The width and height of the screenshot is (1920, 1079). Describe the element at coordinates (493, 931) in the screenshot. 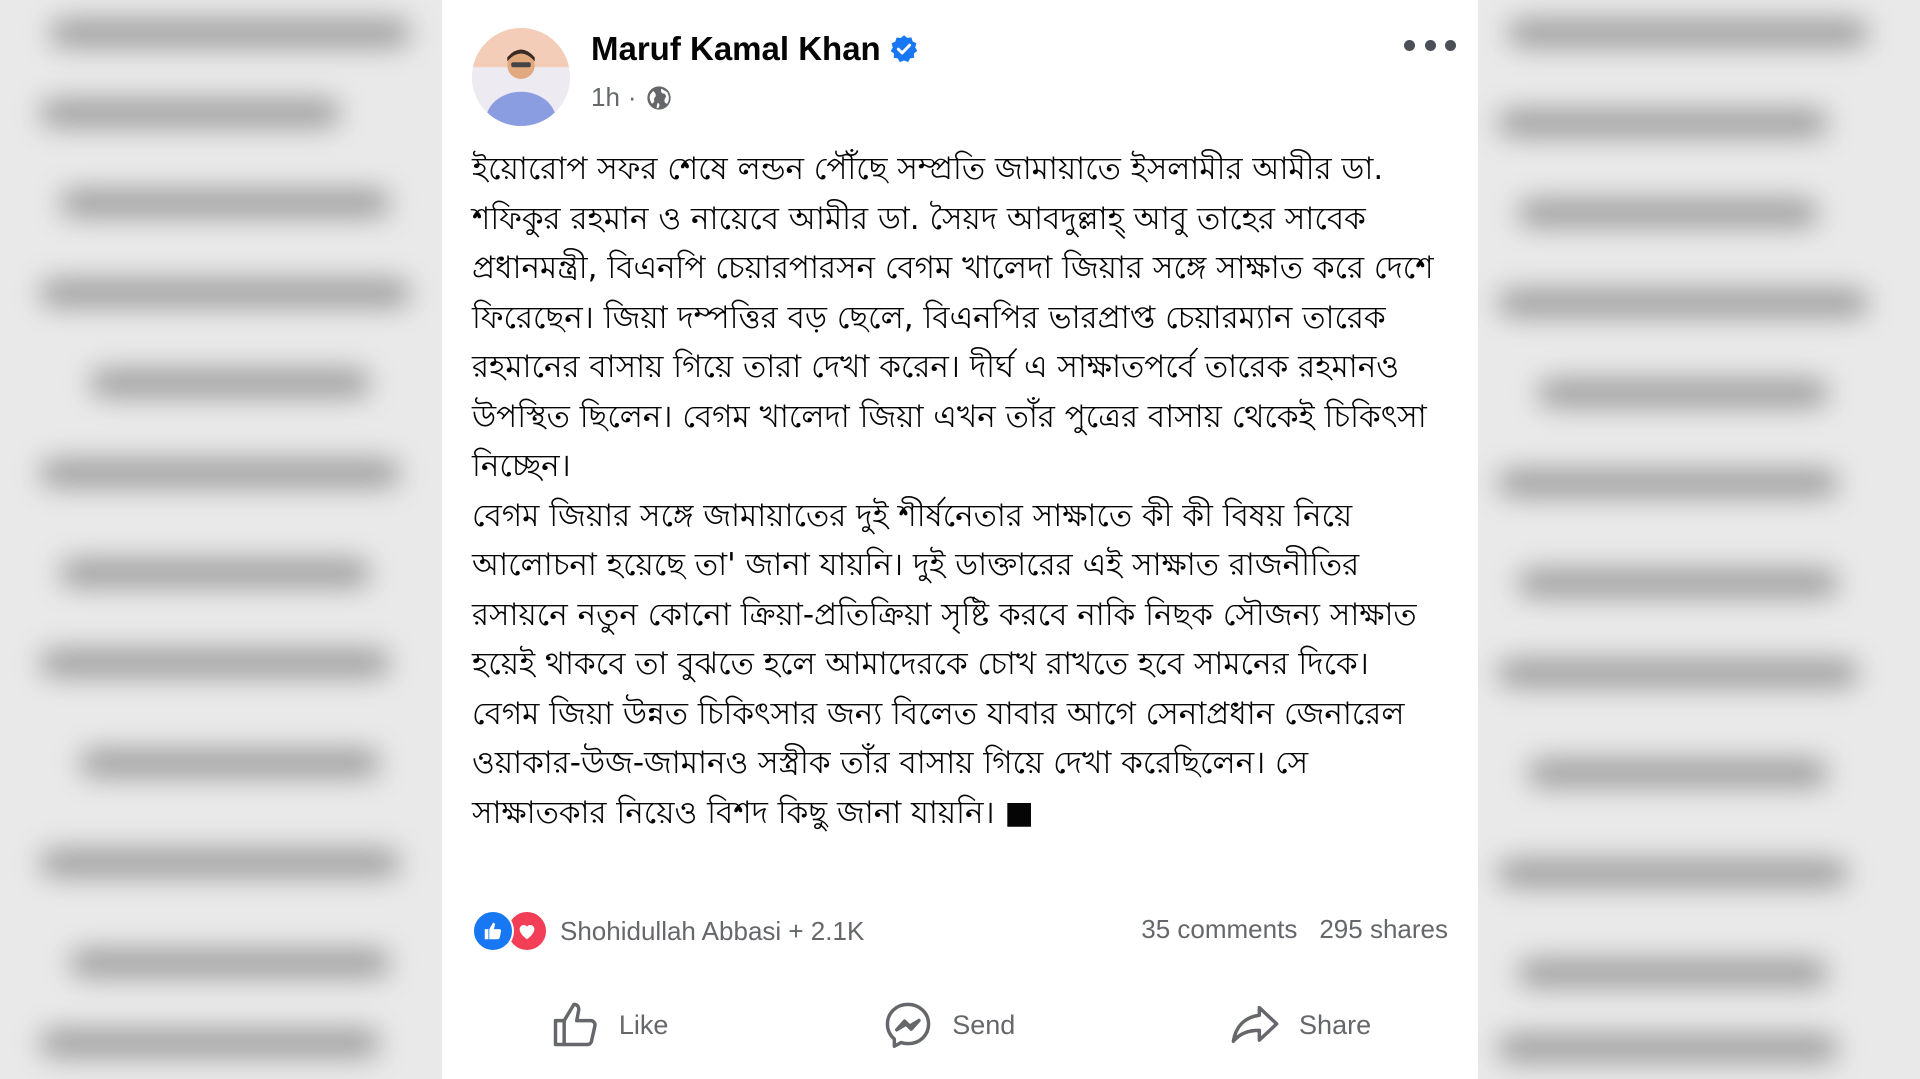

I see `like-react-icon` at that location.